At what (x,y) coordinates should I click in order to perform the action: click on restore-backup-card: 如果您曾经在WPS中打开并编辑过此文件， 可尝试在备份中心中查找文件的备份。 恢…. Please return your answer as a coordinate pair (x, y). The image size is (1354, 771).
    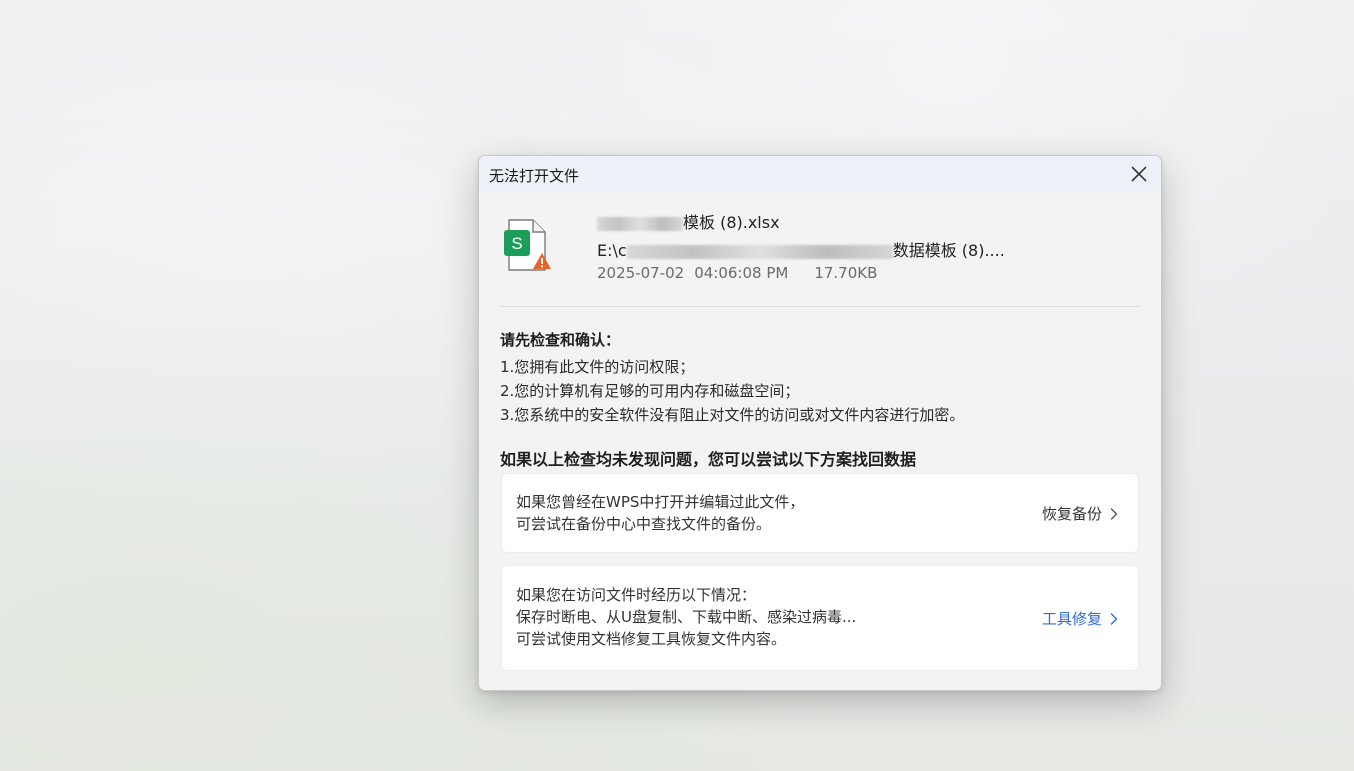
    Looking at the image, I should click on (820, 513).